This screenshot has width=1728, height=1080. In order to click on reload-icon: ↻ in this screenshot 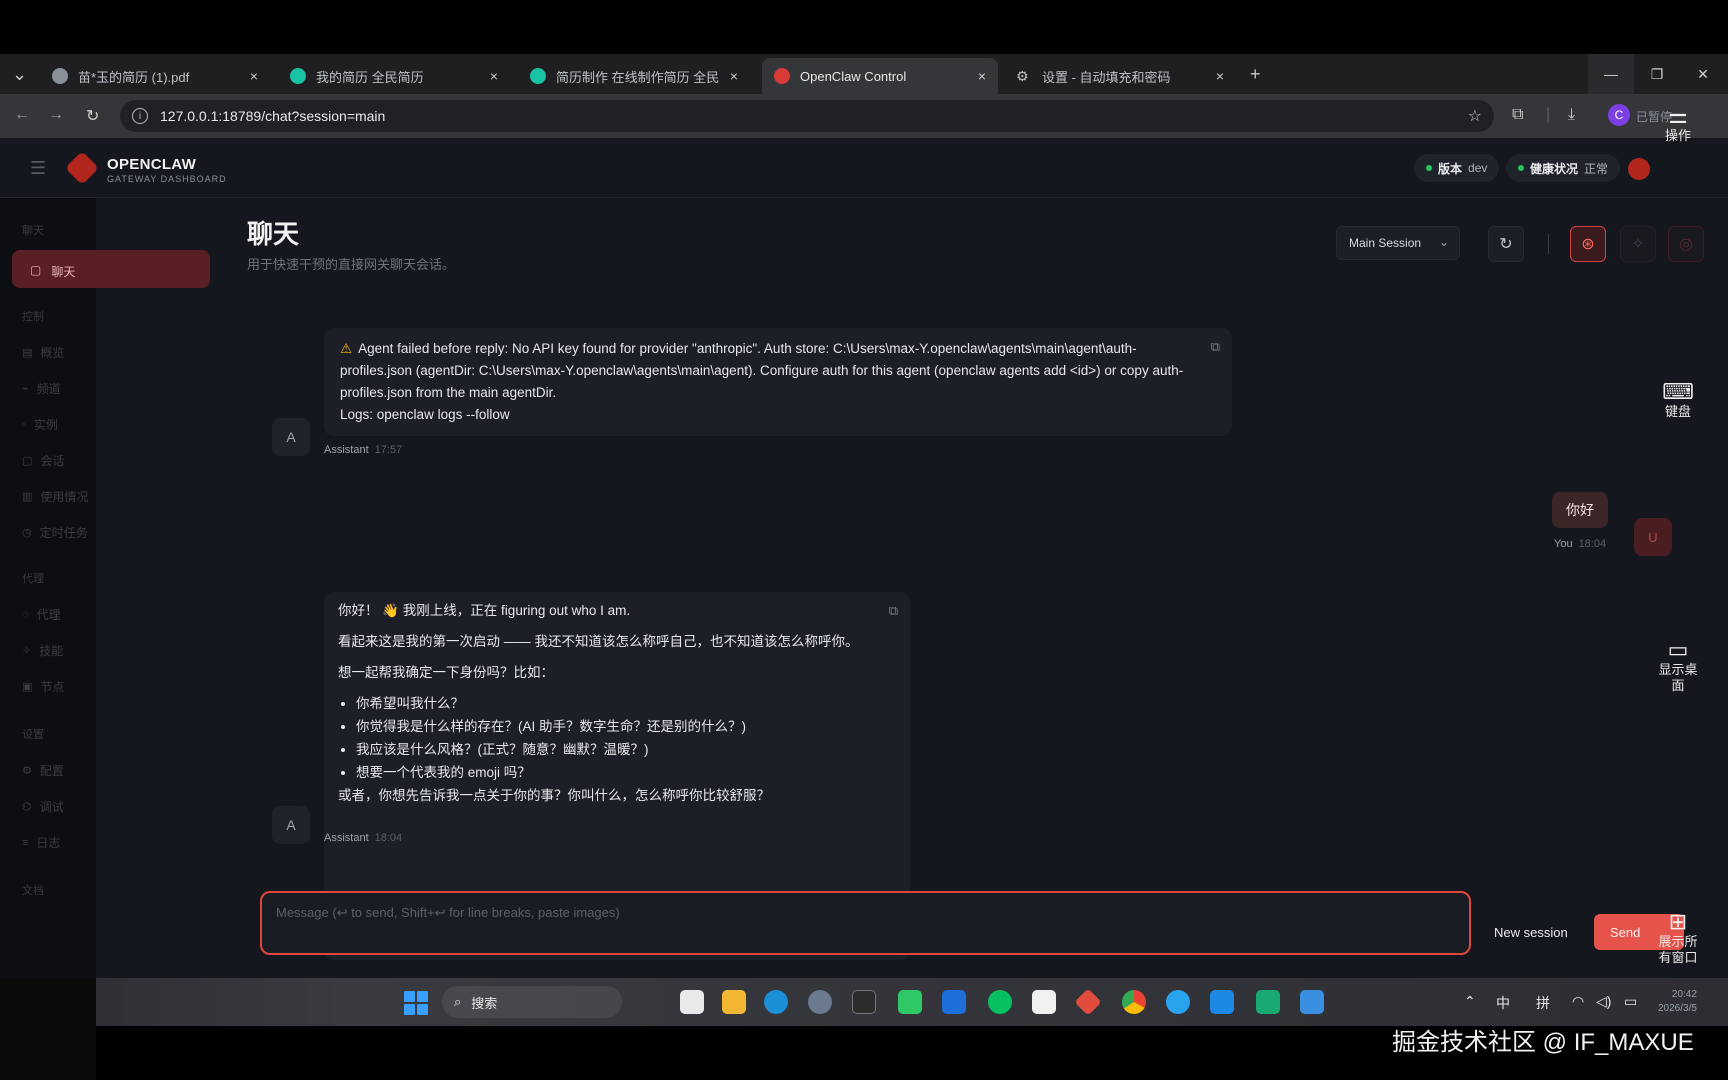, I will do `click(92, 116)`.